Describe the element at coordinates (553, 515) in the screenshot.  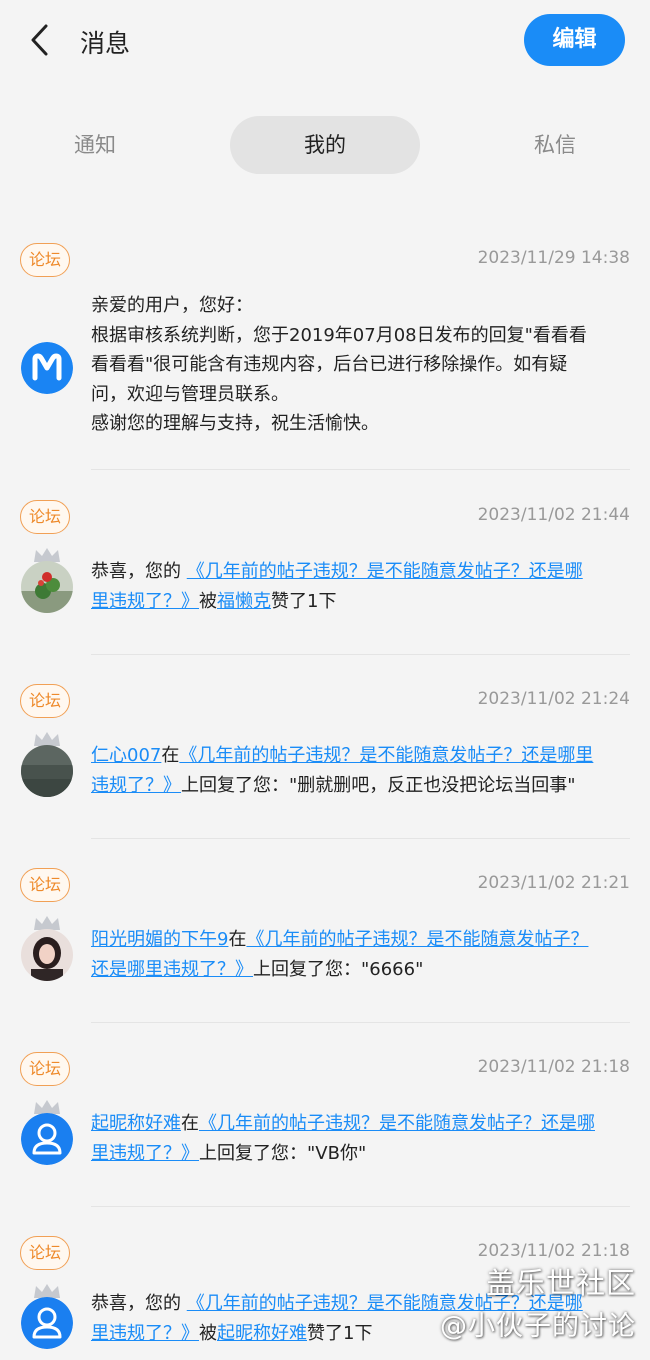
I see `message-time: 2023/11/02 21:44` at that location.